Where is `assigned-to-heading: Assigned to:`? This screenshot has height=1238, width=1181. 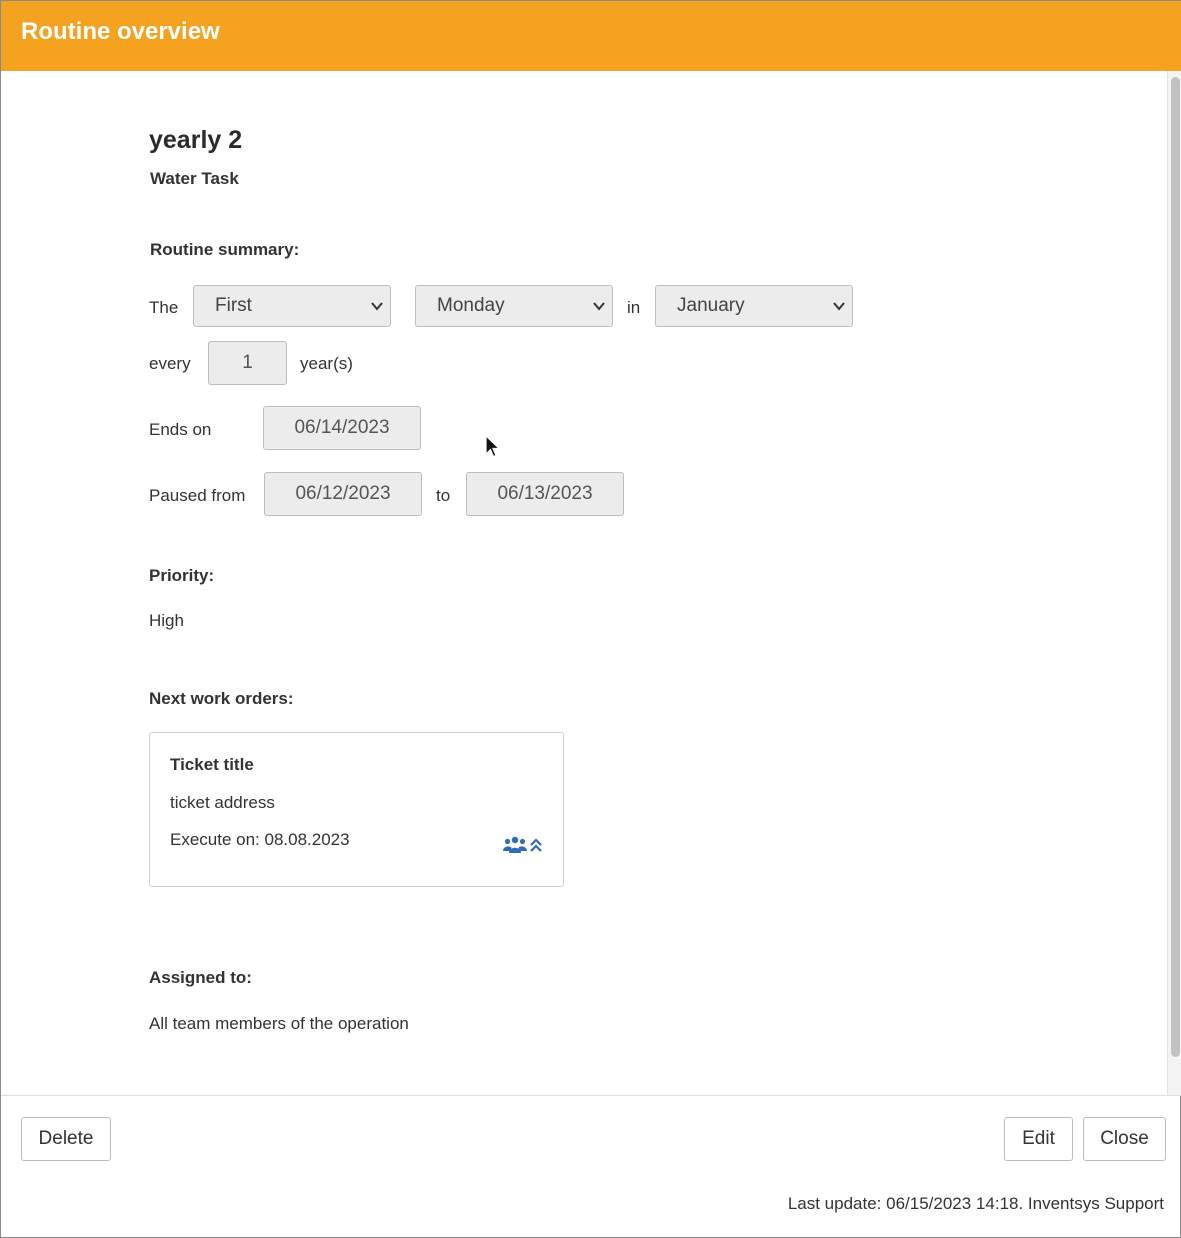 assigned-to-heading: Assigned to: is located at coordinates (200, 977).